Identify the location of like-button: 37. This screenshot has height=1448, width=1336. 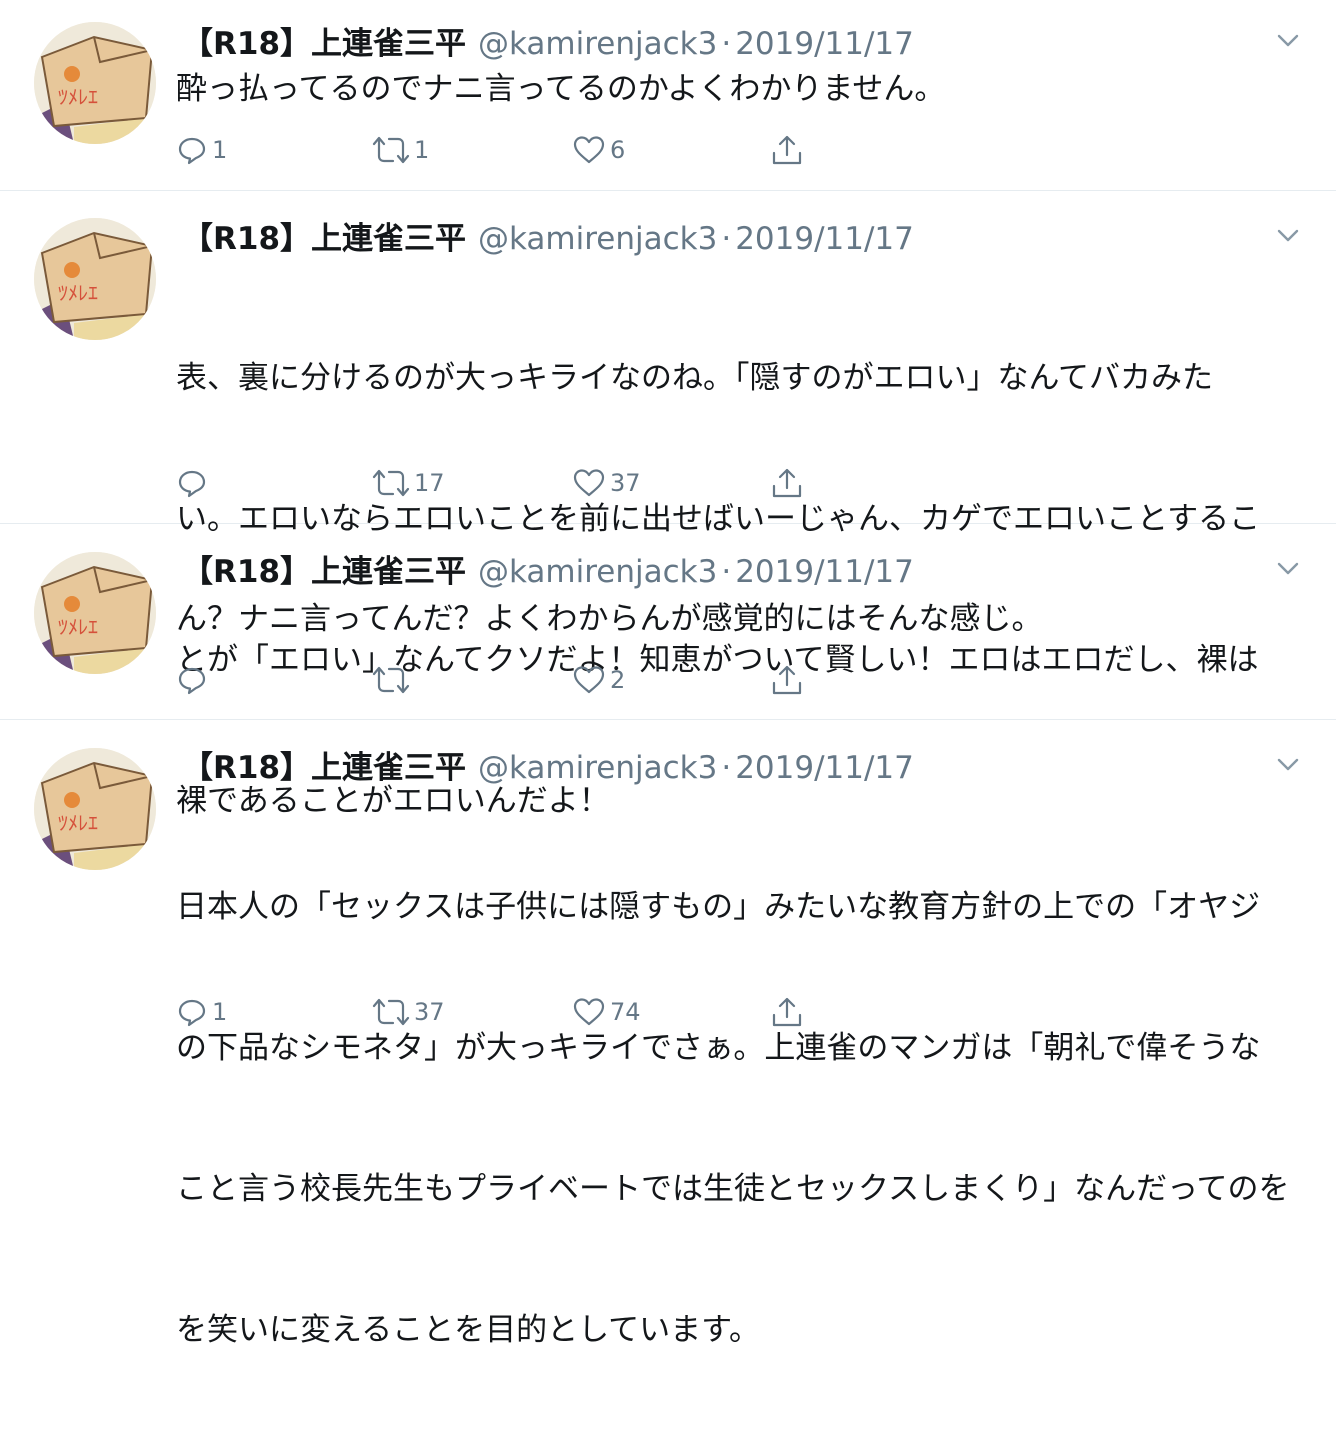
(606, 483).